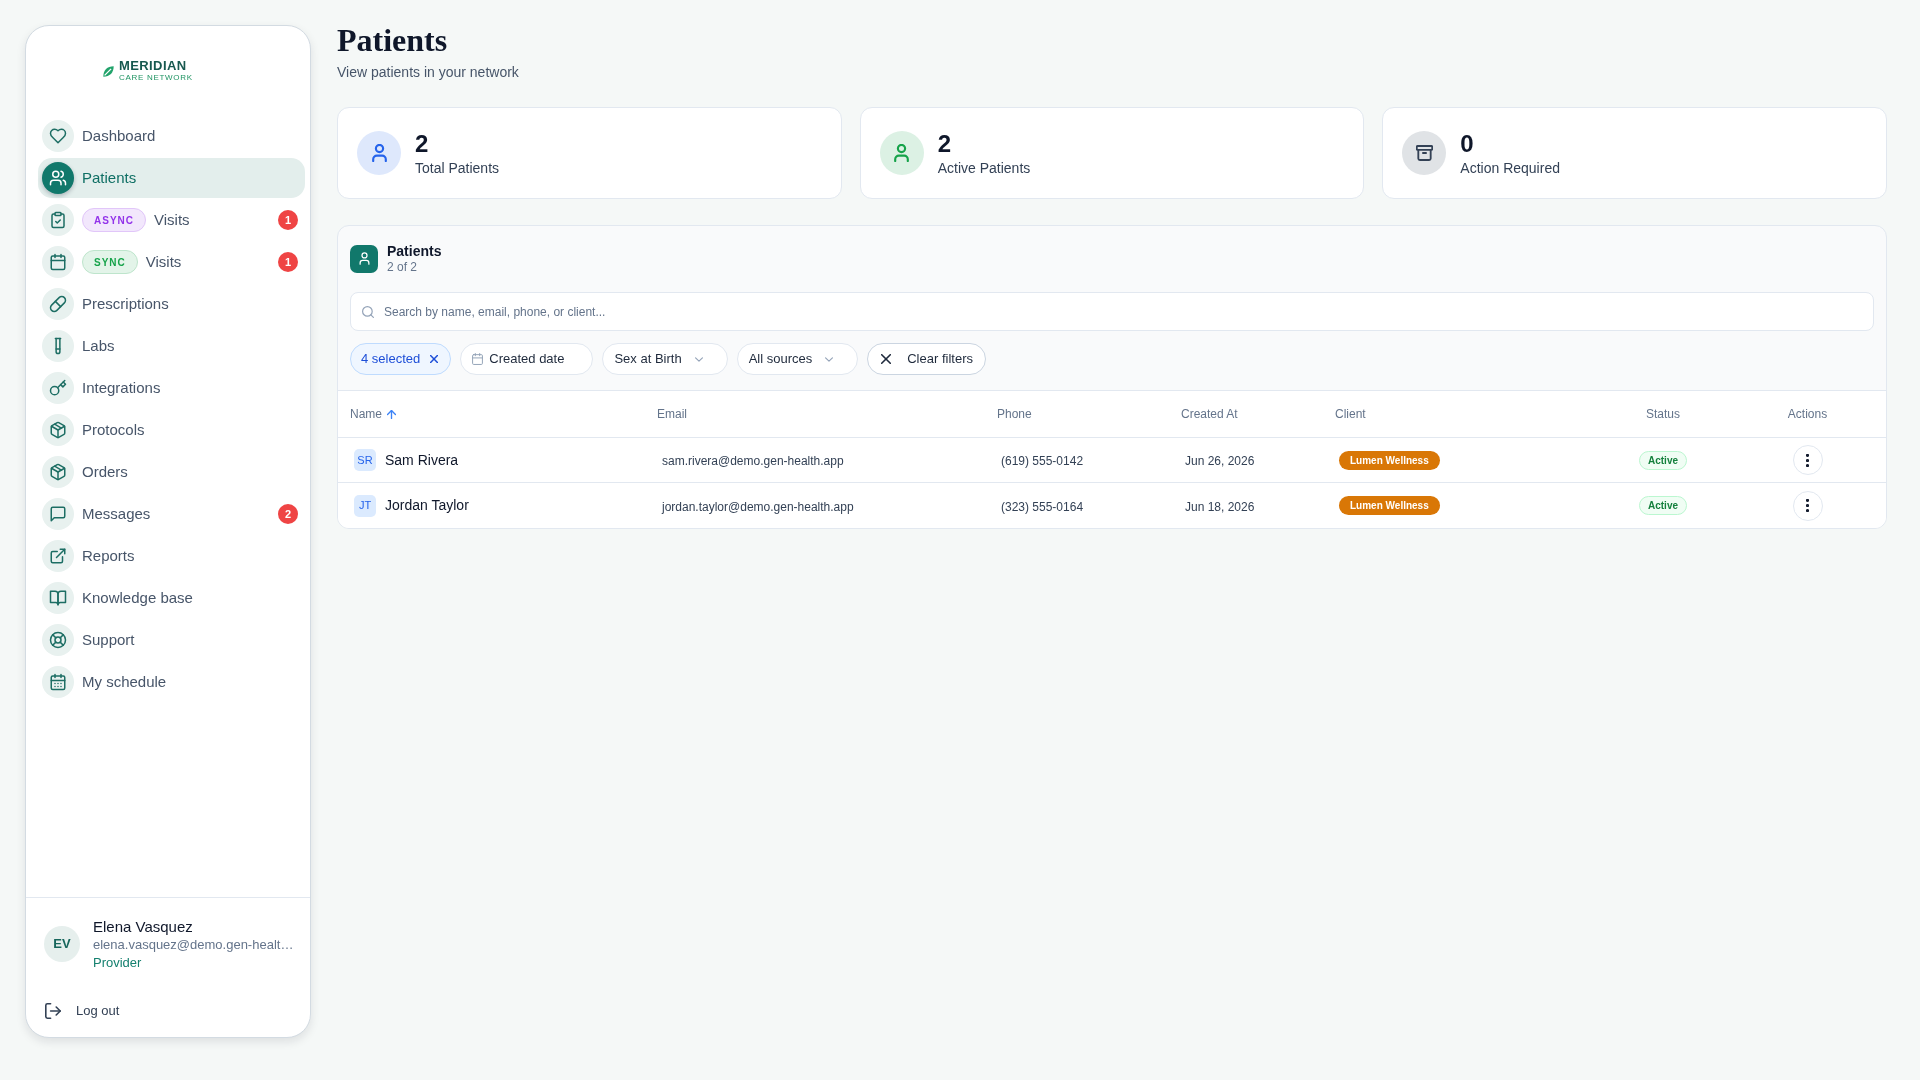  I want to click on result-count: 2 of 2, so click(403, 267).